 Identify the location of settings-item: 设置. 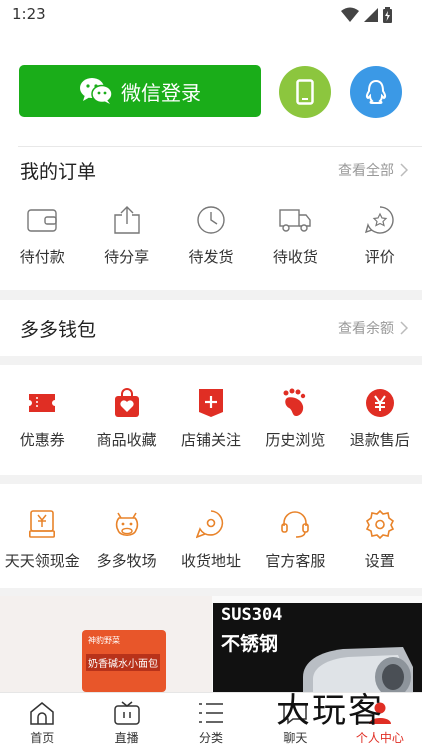
(380, 539).